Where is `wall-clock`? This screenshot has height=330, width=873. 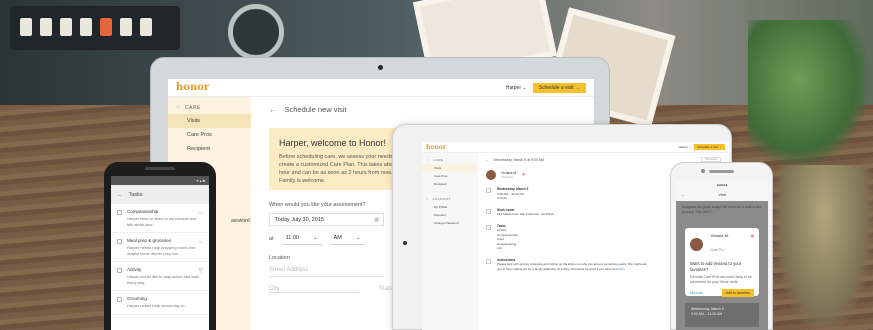 wall-clock is located at coordinates (256, 32).